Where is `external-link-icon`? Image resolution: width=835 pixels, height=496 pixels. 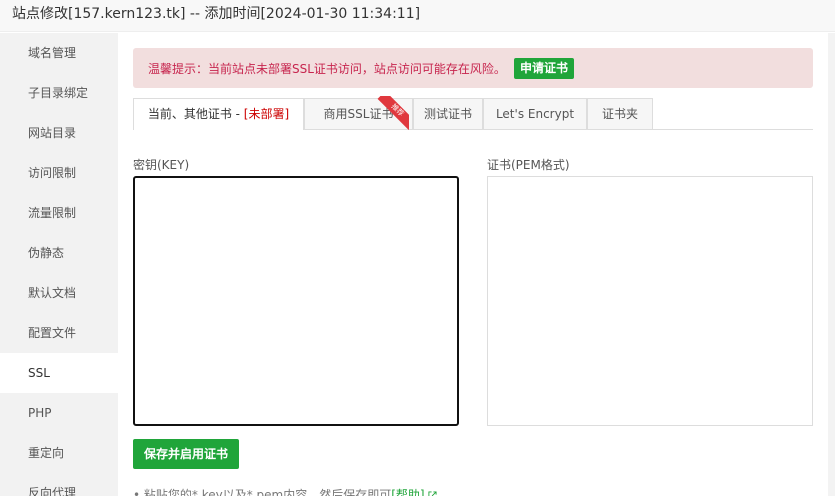 external-link-icon is located at coordinates (432, 493).